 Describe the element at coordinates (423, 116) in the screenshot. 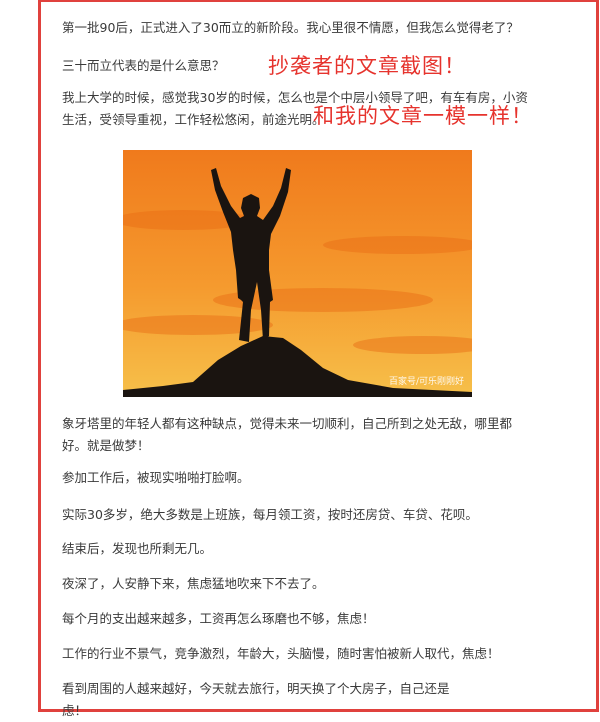

I see `annotation-identical-article: 和我的文章一模一样！` at that location.